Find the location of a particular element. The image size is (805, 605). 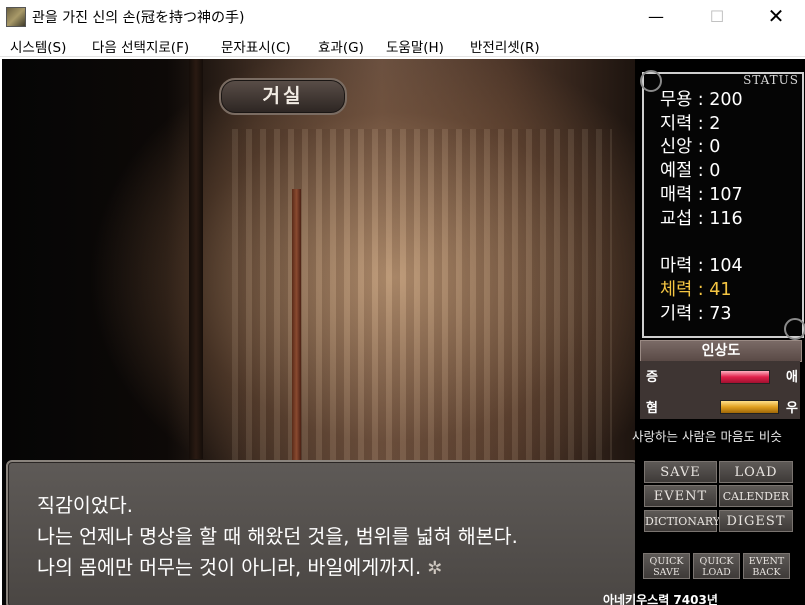

window-title: 관을 가진 신의 손(冠を持つ神の手) is located at coordinates (138, 18).